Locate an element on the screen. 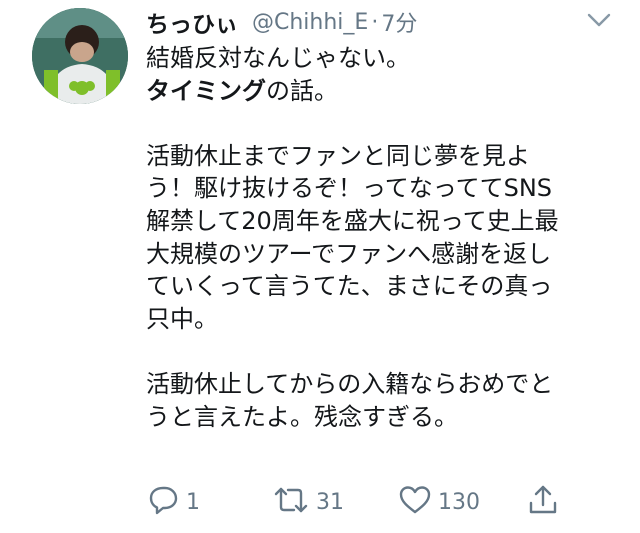 The width and height of the screenshot is (640, 533). tweet-header: ちっひぃ @Chihhi_E · 7分 is located at coordinates (281, 22).